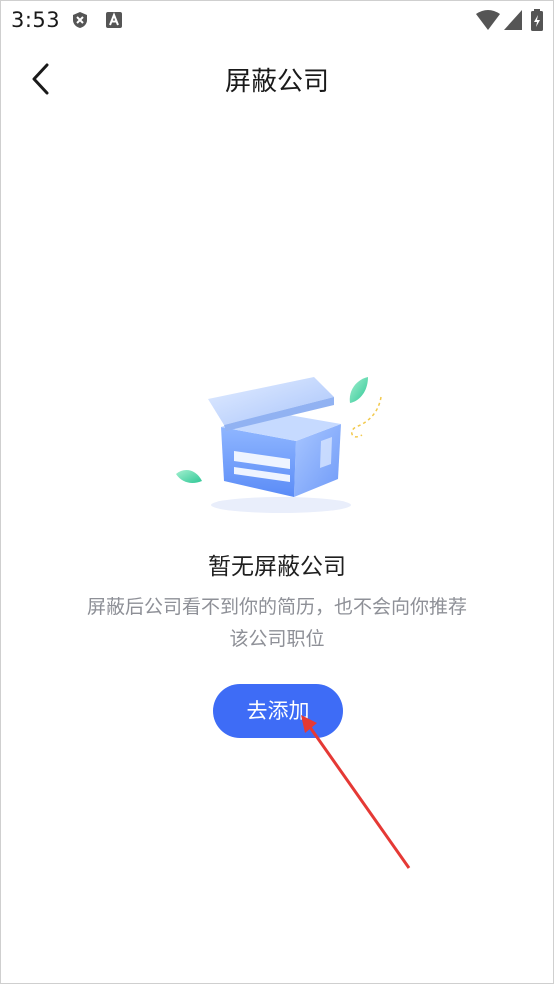 This screenshot has width=554, height=984. I want to click on status-time: 3:53, so click(36, 20).